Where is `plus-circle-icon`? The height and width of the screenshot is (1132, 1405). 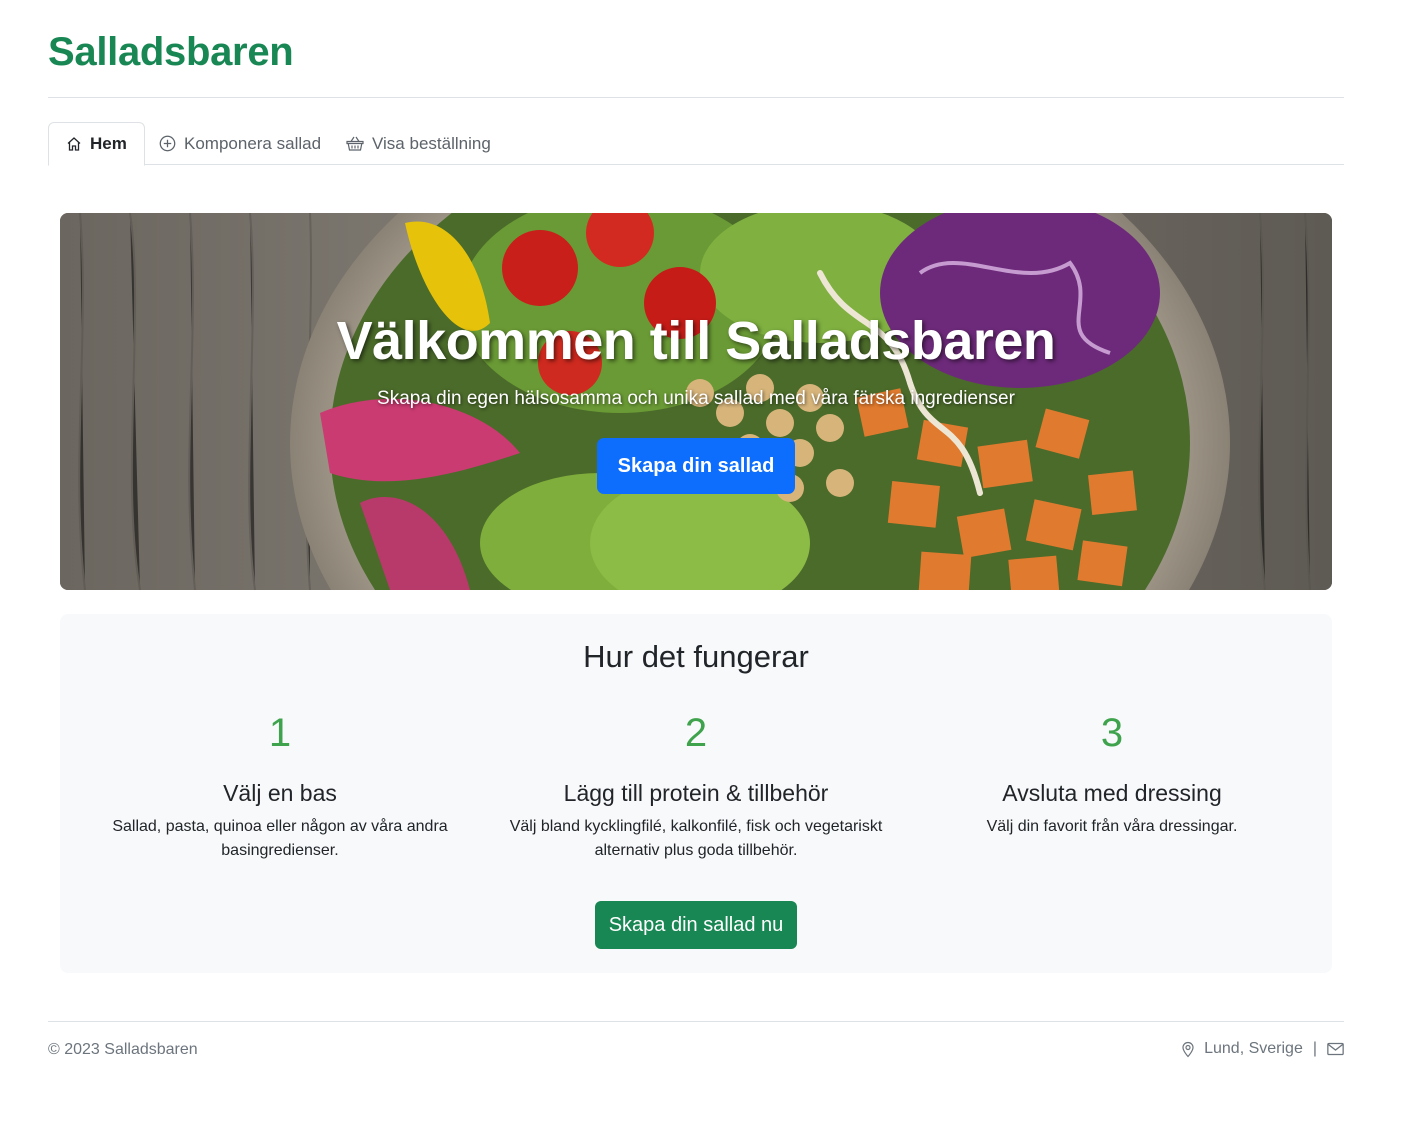
plus-circle-icon is located at coordinates (167, 143).